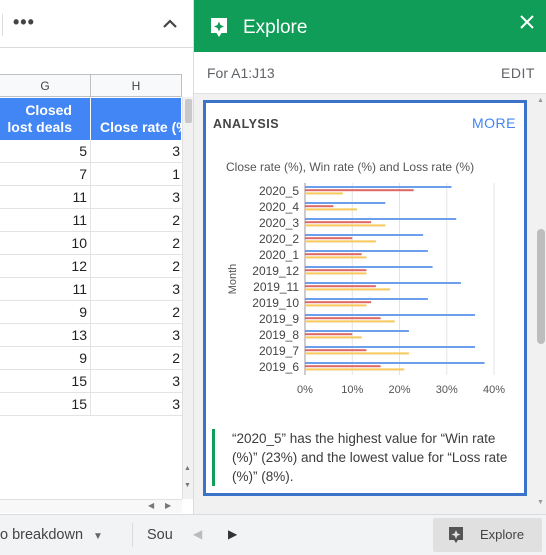 The width and height of the screenshot is (546, 555). I want to click on explore-icon, so click(456, 537).